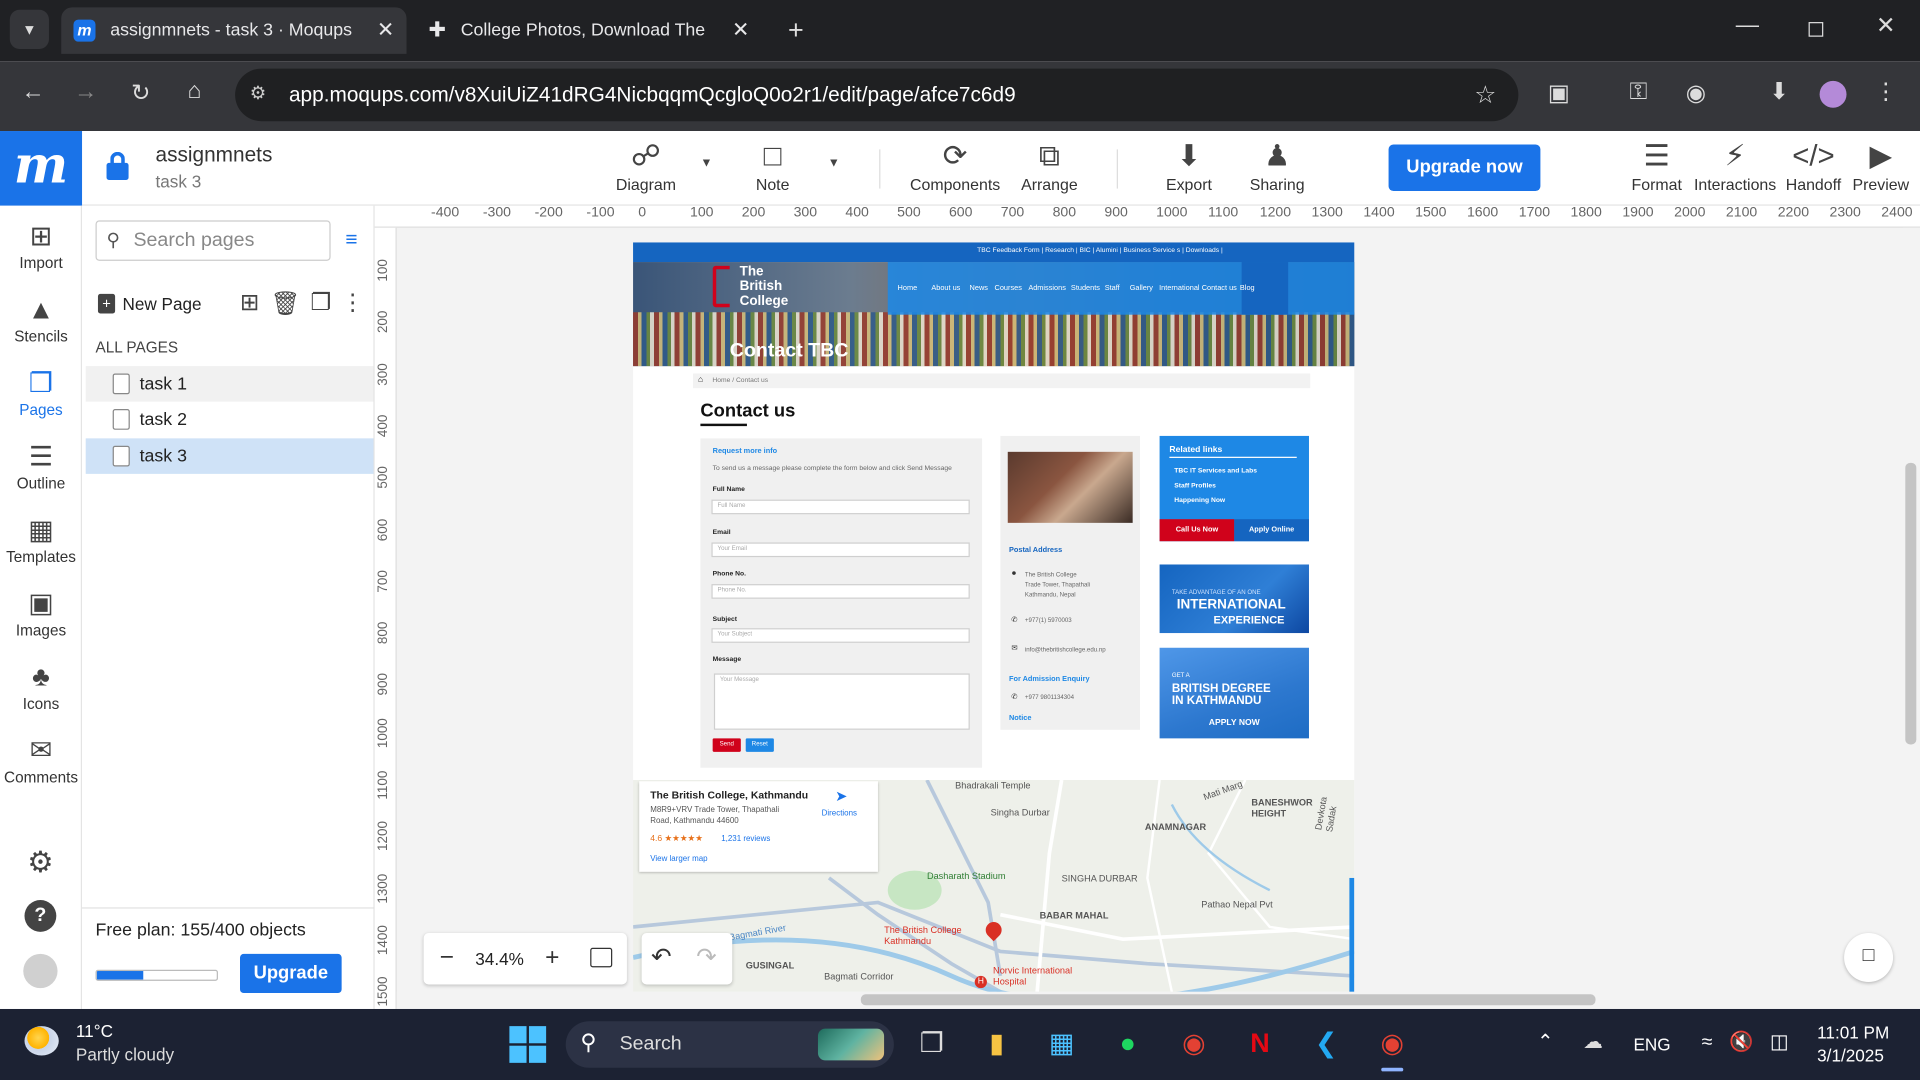  Describe the element at coordinates (552, 958) in the screenshot. I see `zoom-in-button: +` at that location.